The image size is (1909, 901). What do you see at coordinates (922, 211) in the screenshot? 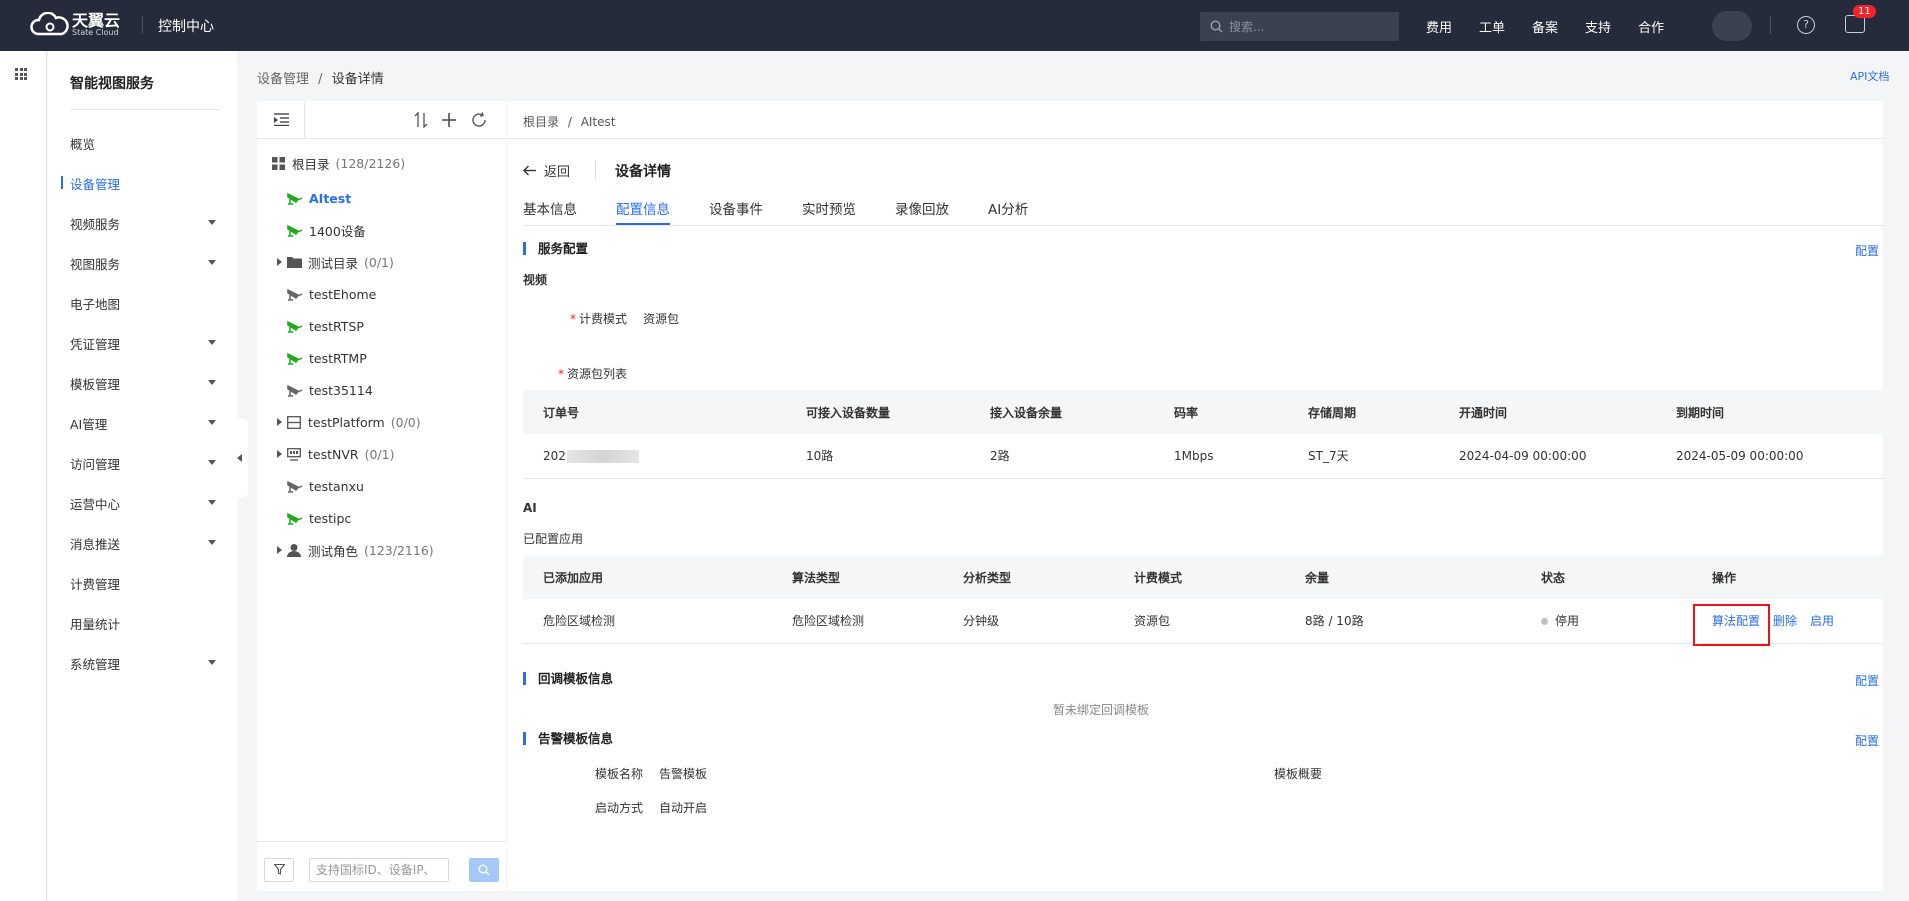
I see `tab-playback: 录像回放` at bounding box center [922, 211].